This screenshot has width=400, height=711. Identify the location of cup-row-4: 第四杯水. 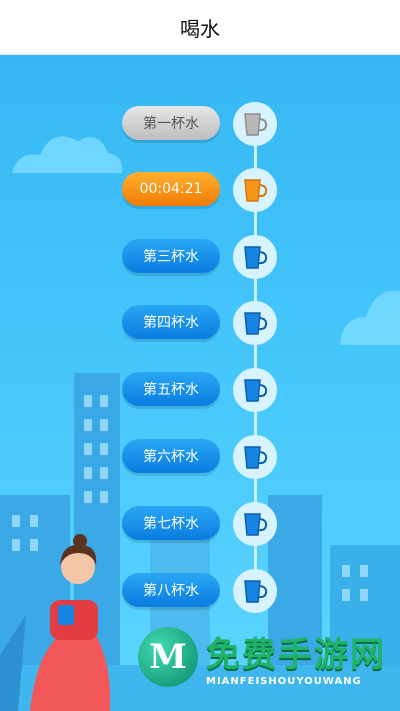
(200, 323).